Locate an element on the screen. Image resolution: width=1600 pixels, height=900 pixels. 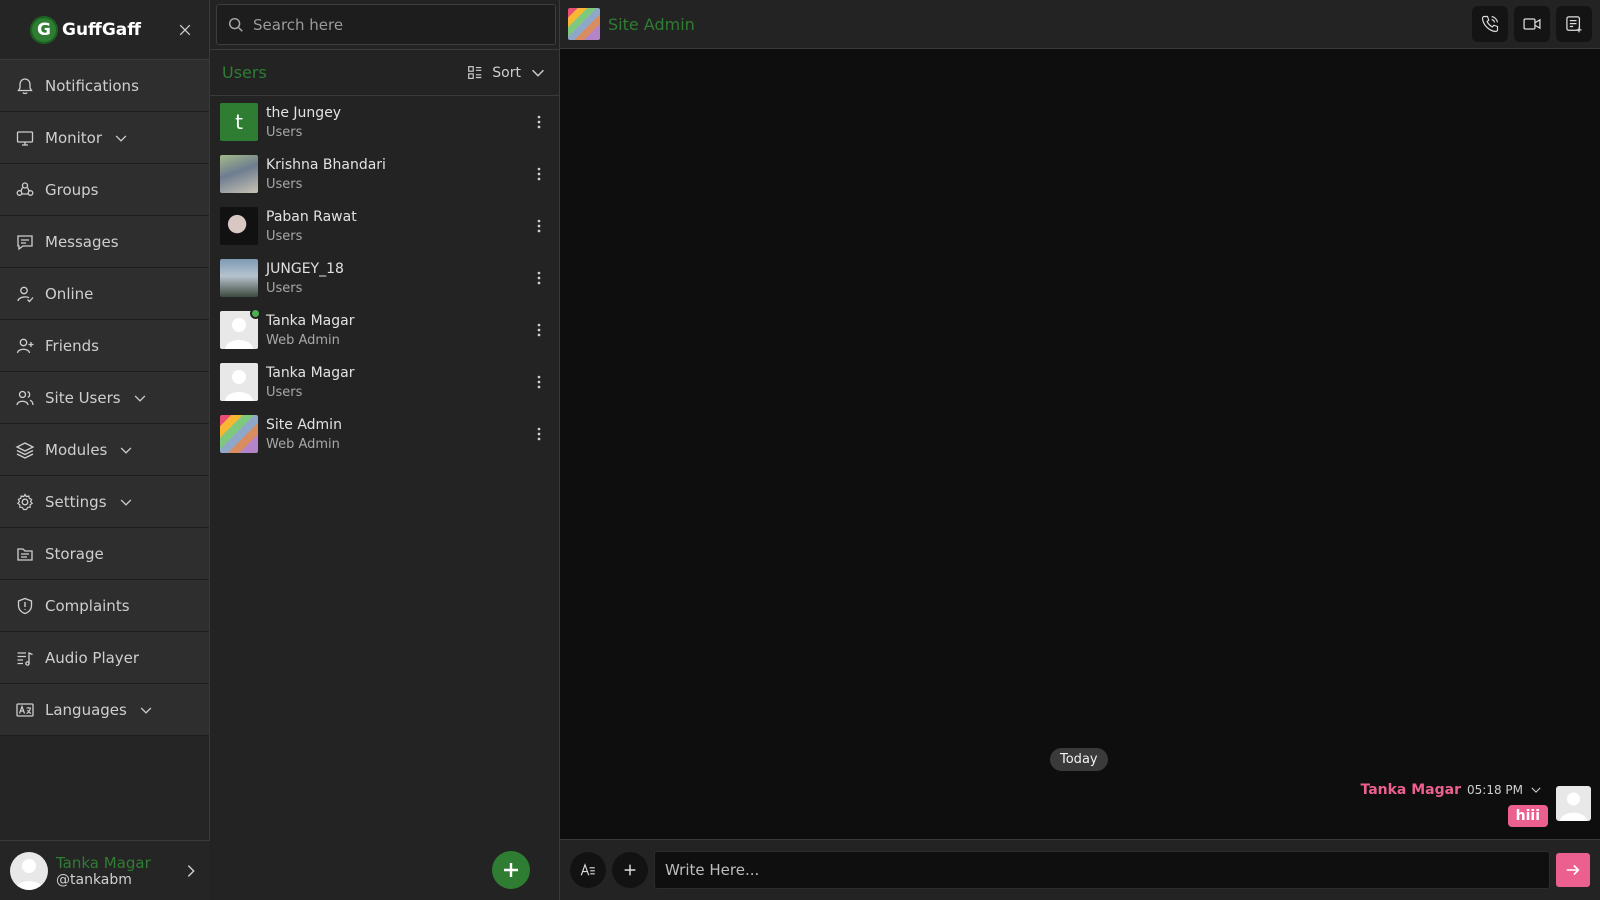
list-item: t the Jungey Users is located at coordinates (384, 122).